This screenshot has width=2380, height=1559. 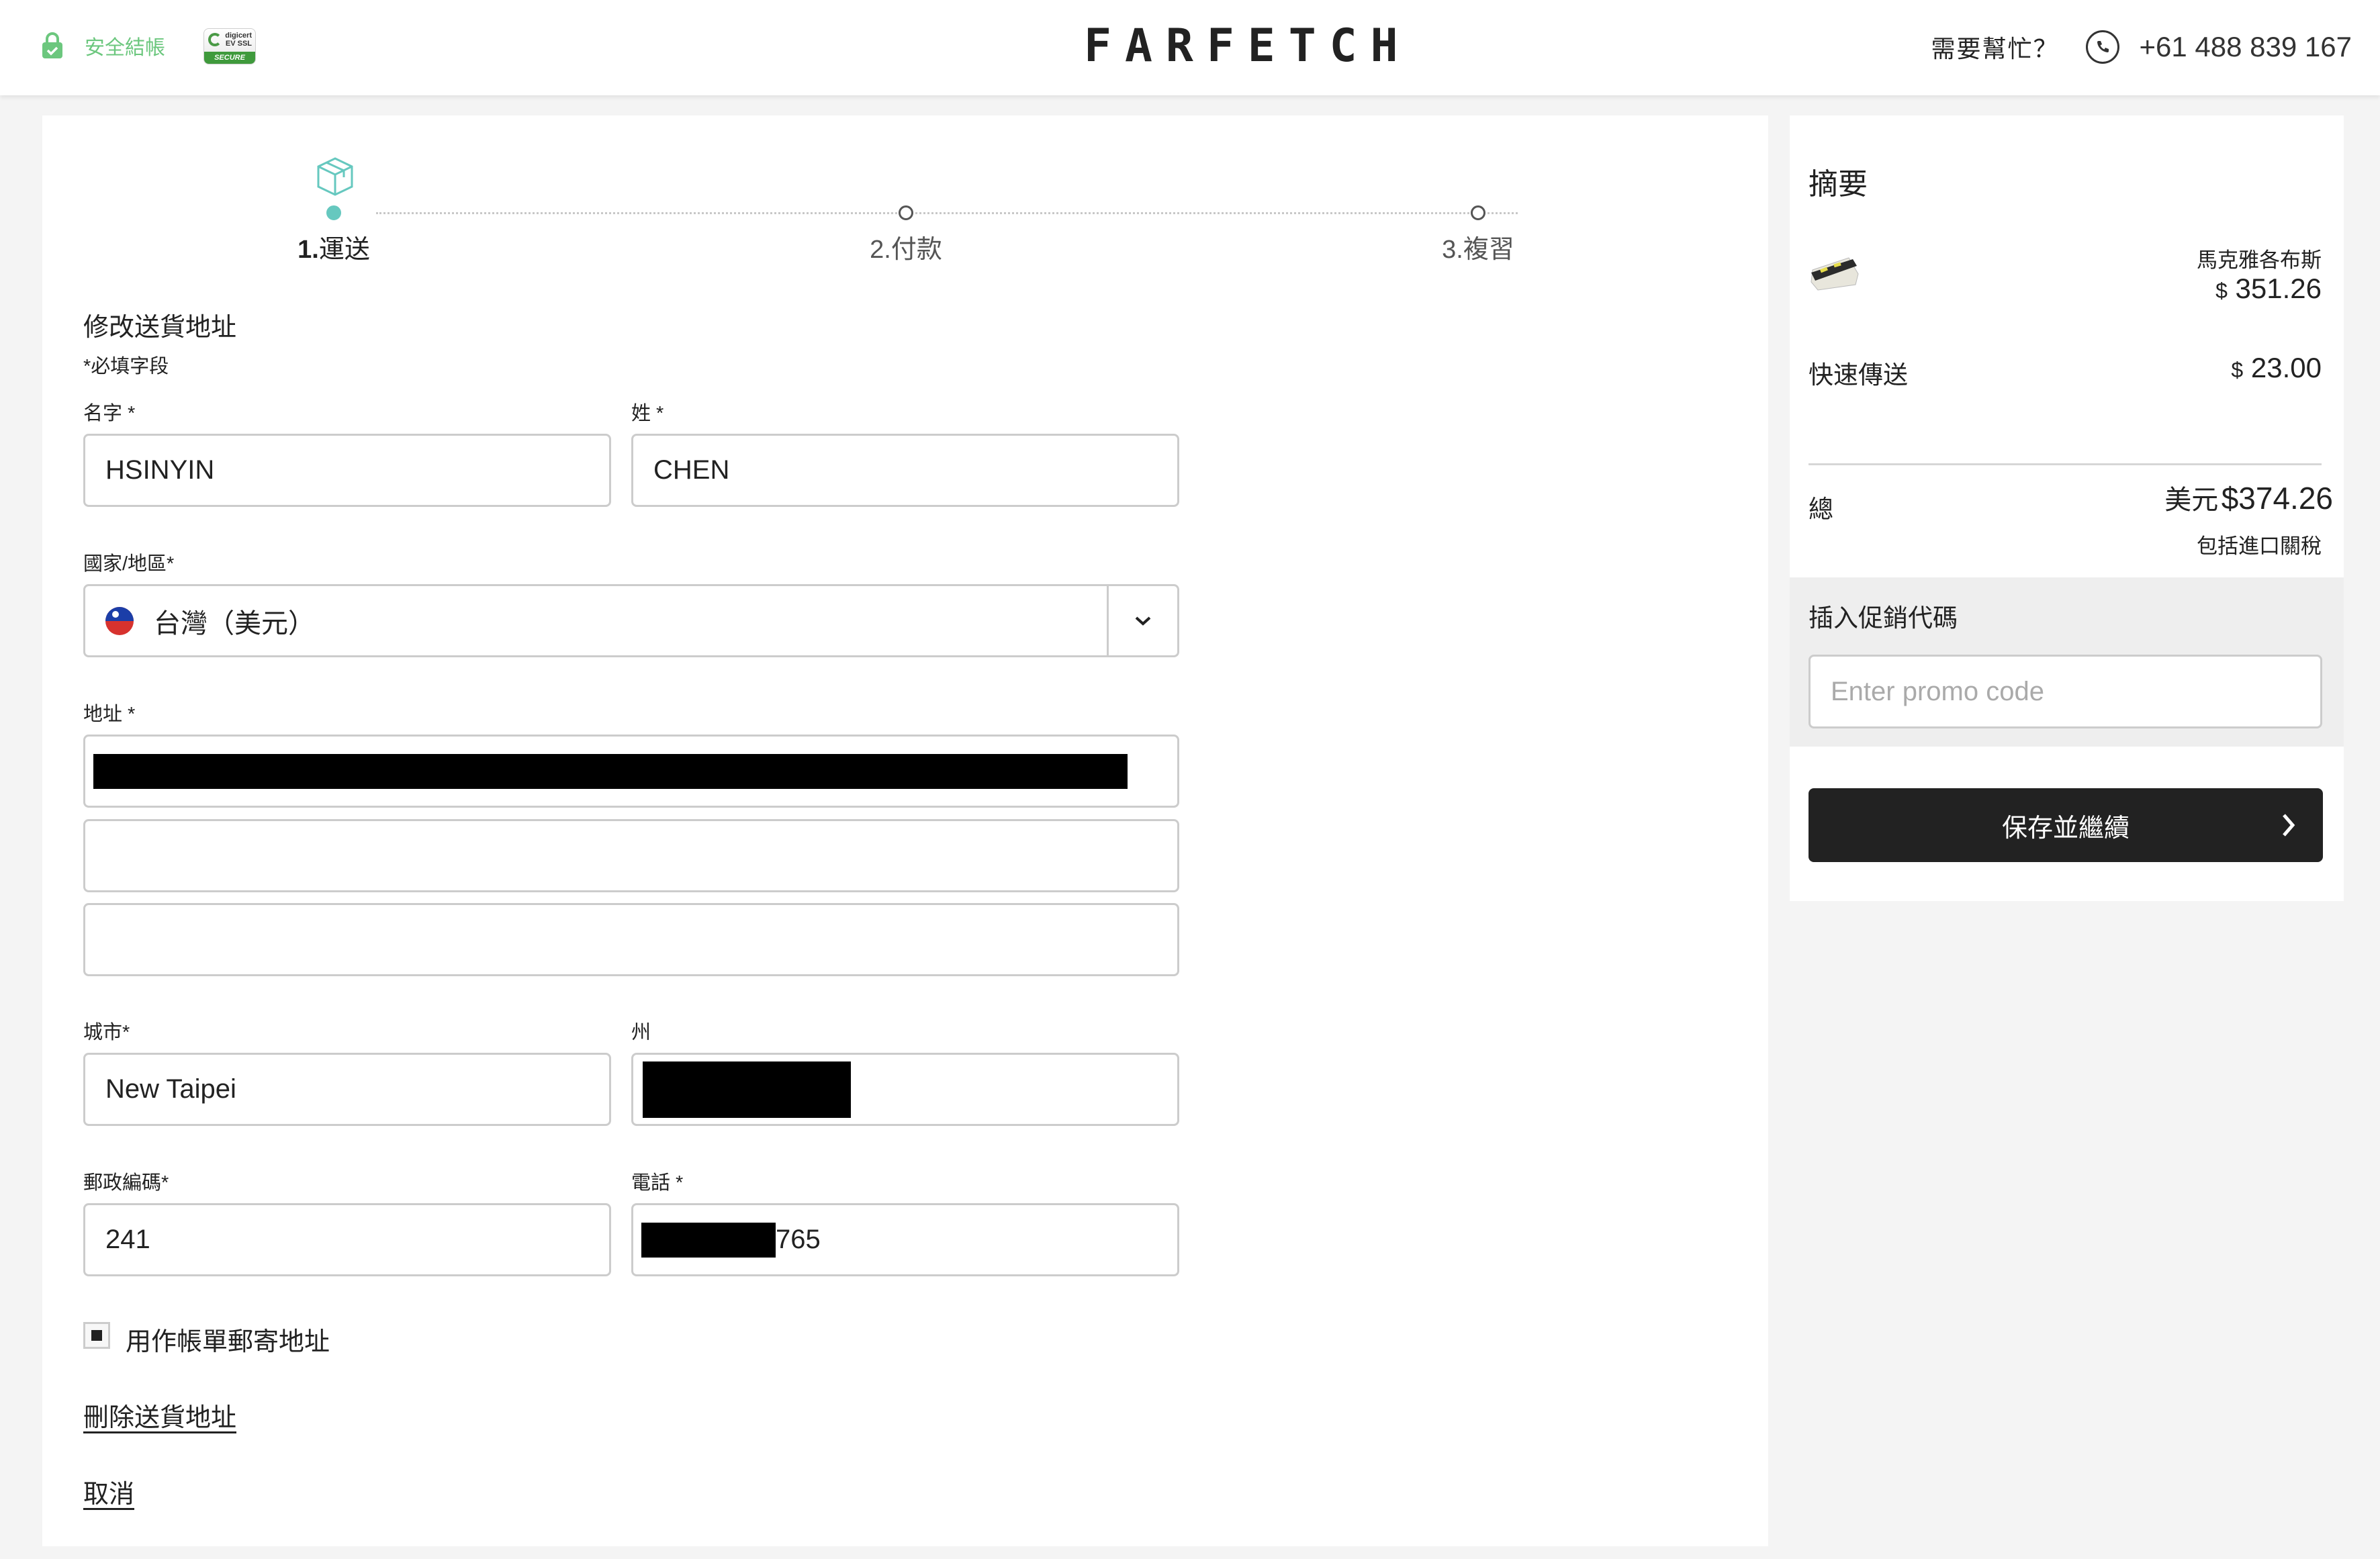 I want to click on state-input, so click(x=905, y=1089).